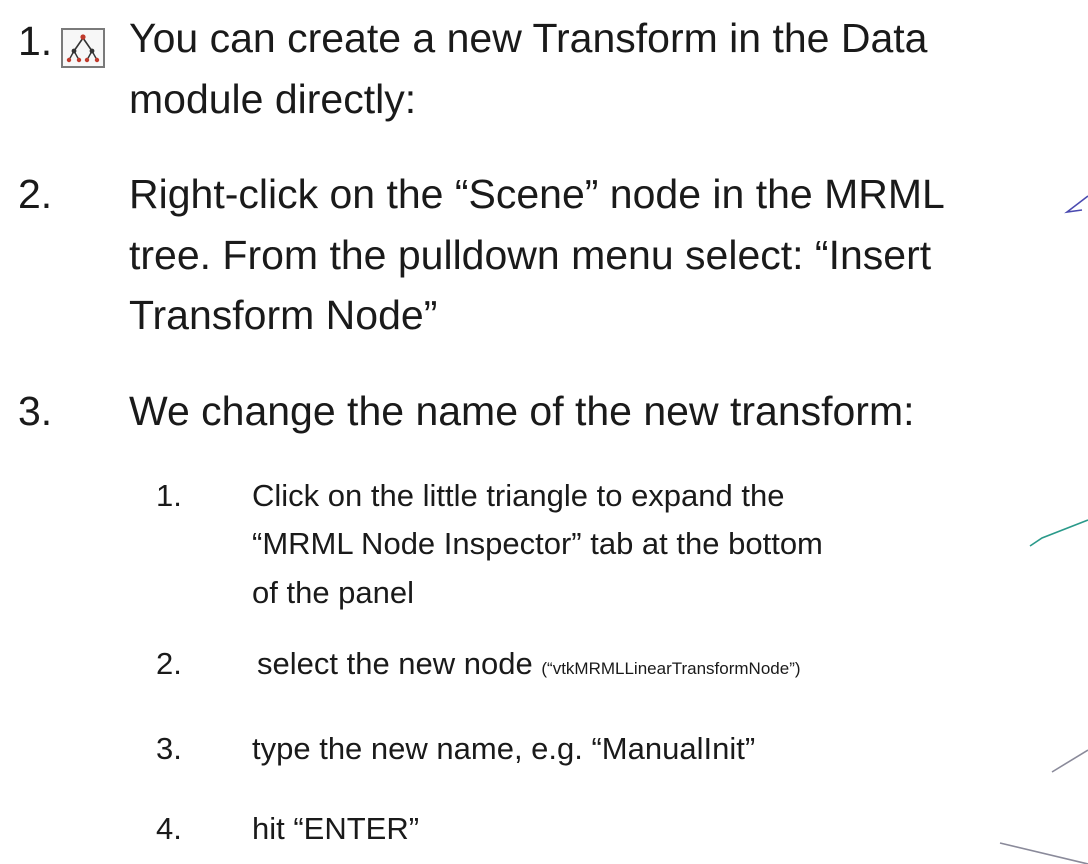 Image resolution: width=1088 pixels, height=864 pixels. What do you see at coordinates (522, 411) in the screenshot?
I see `step-3-text: We change the name of the new transform:` at bounding box center [522, 411].